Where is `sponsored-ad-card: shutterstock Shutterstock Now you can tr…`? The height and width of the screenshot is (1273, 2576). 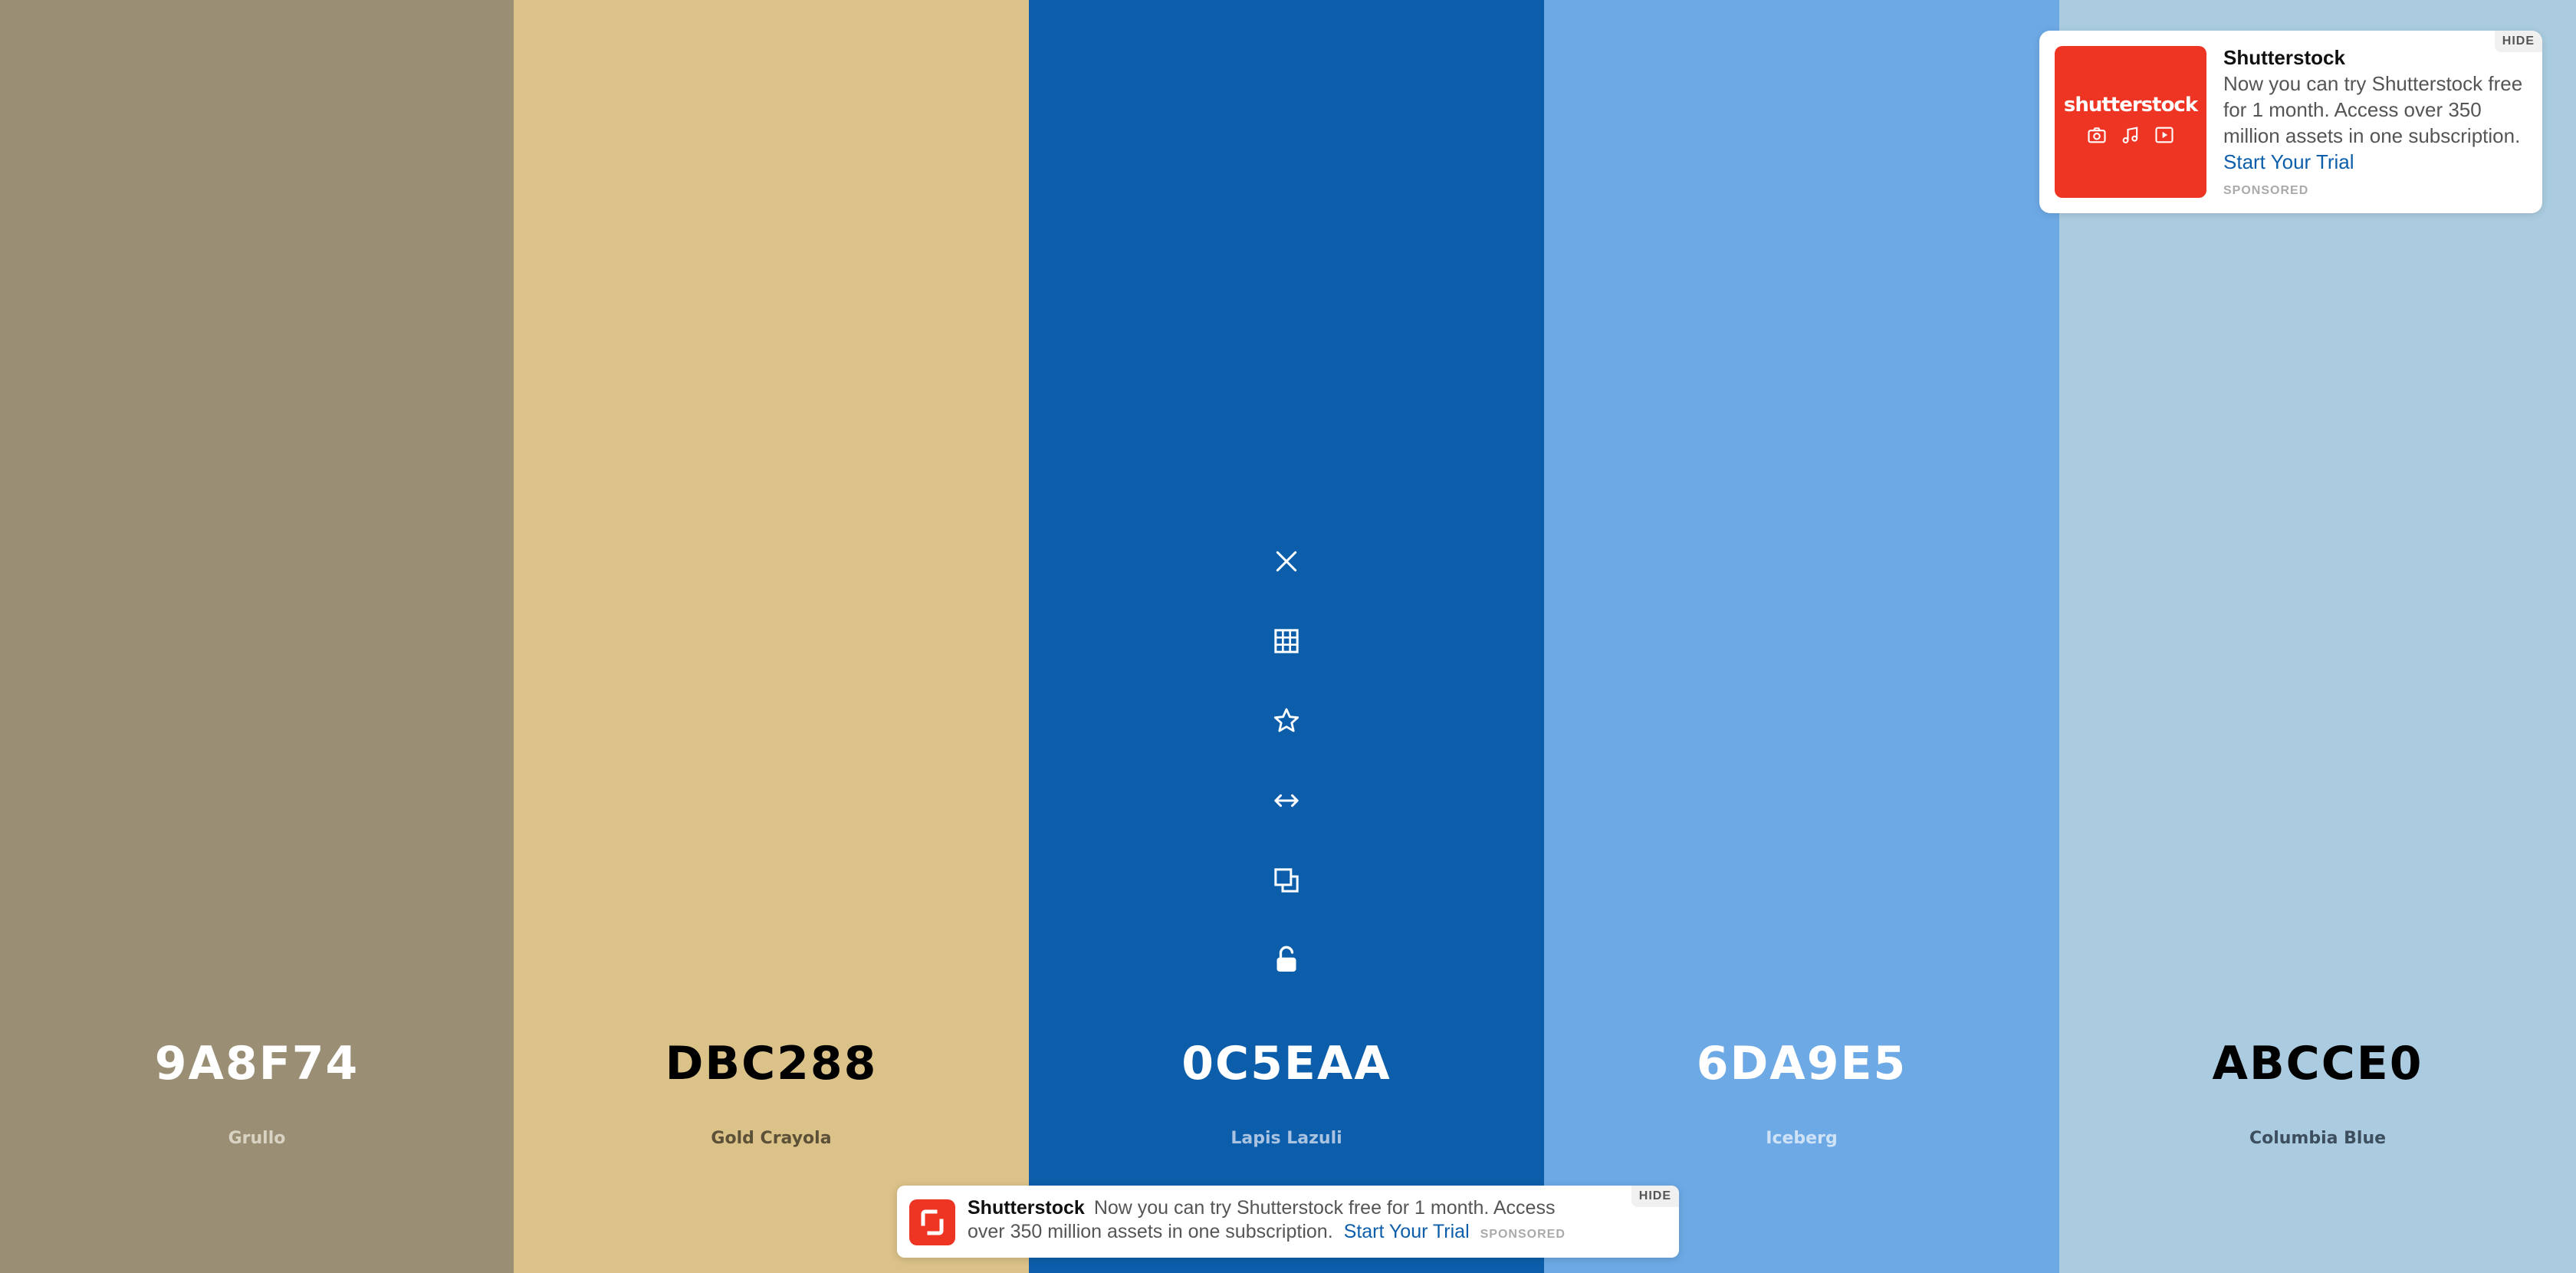 sponsored-ad-card: shutterstock Shutterstock Now you can tr… is located at coordinates (2290, 122).